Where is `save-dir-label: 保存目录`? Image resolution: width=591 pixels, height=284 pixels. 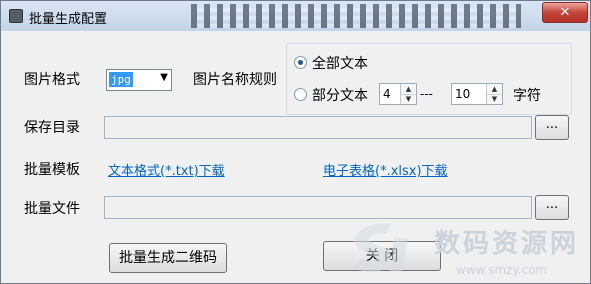
save-dir-label: 保存目录 is located at coordinates (52, 128).